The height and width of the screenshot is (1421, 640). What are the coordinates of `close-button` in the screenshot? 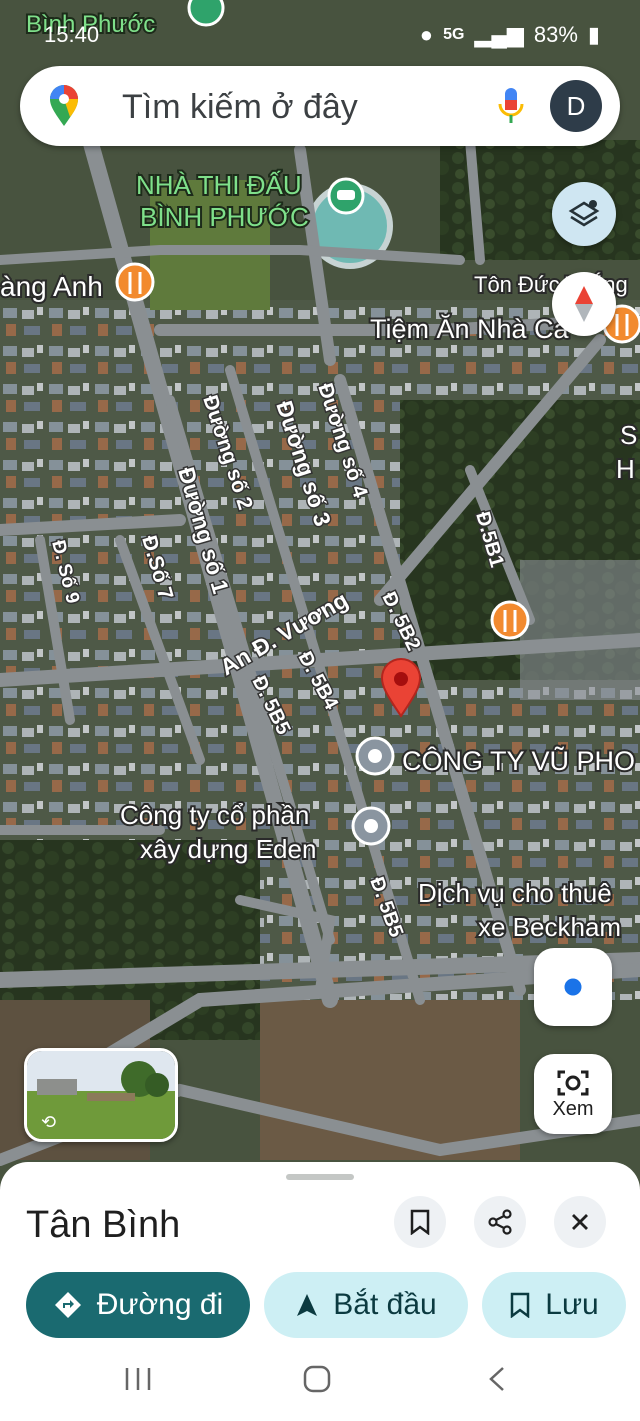 It's located at (580, 1222).